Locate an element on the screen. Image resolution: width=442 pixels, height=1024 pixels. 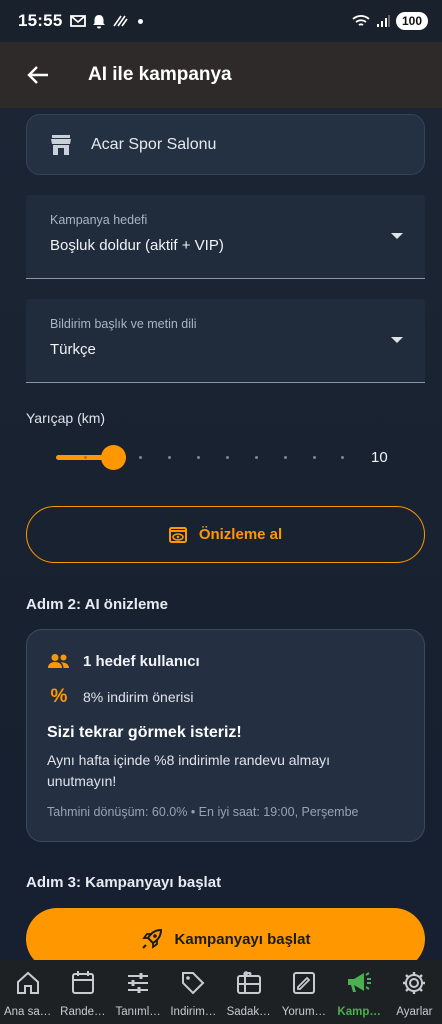
back-button is located at coordinates (38, 75).